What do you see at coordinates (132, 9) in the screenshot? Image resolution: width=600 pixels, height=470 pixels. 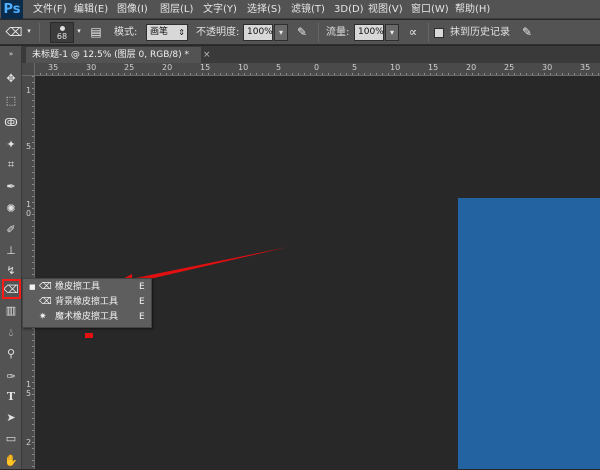 I see `menu-image: 图像(I)` at bounding box center [132, 9].